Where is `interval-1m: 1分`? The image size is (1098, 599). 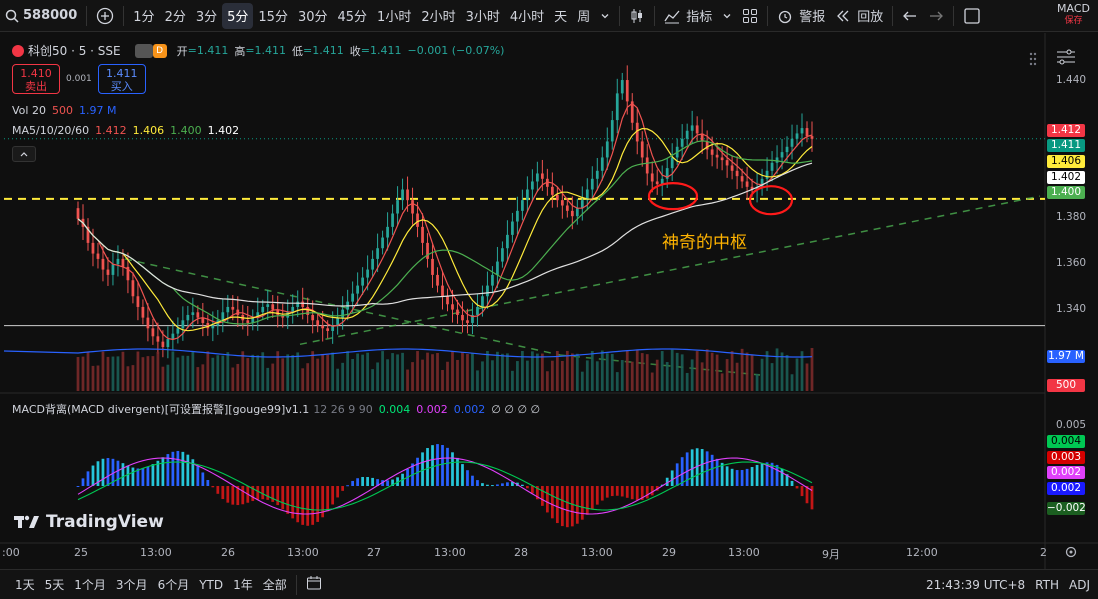 interval-1m: 1分 is located at coordinates (143, 16).